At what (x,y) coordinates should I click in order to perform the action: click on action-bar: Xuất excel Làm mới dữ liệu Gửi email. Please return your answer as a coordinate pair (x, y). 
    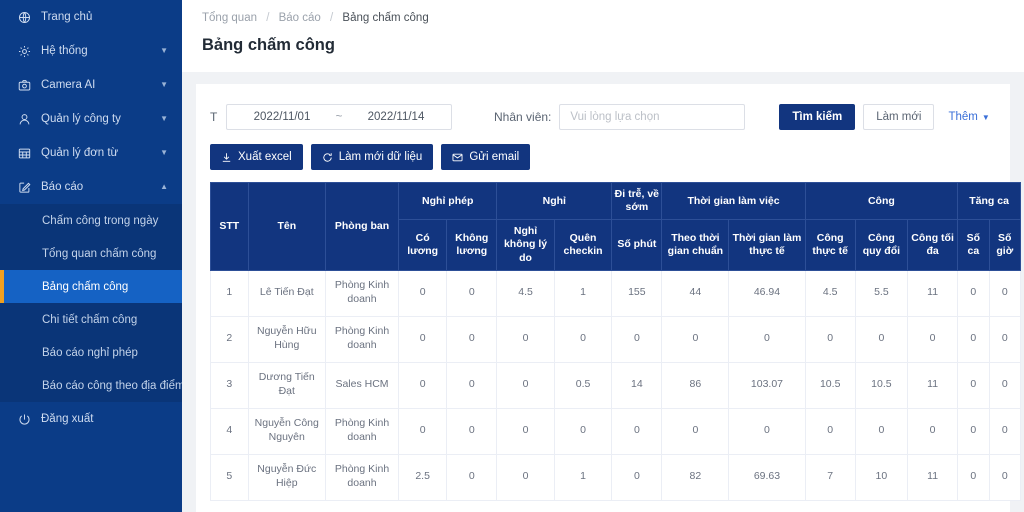
    Looking at the image, I should click on (603, 157).